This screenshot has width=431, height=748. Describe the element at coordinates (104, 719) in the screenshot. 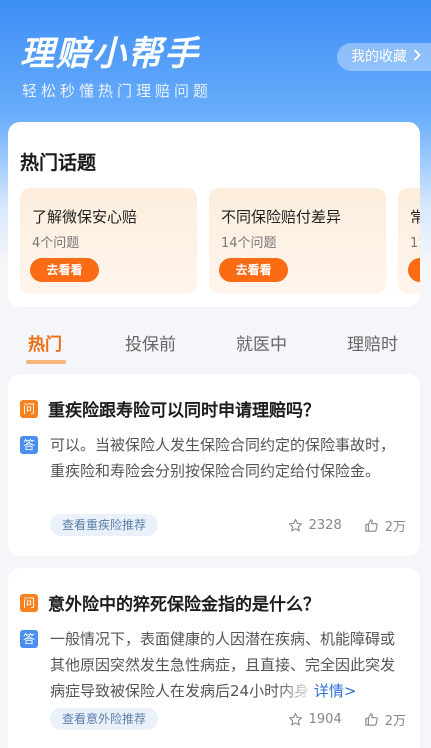

I see `recommend-button: 查看意外险推荐` at that location.